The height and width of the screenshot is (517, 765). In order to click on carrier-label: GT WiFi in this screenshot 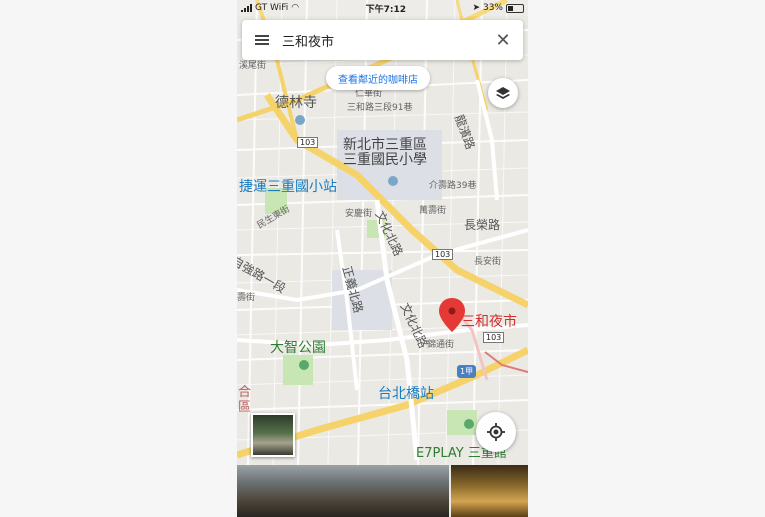, I will do `click(272, 8)`.